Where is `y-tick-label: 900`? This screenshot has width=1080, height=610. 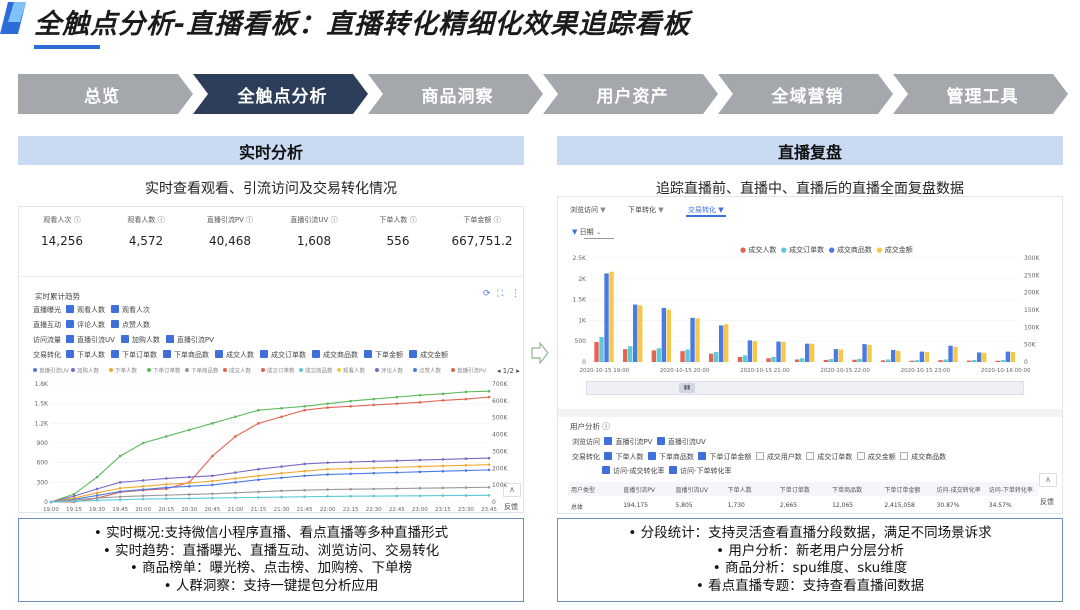
y-tick-label: 900 is located at coordinates (43, 443).